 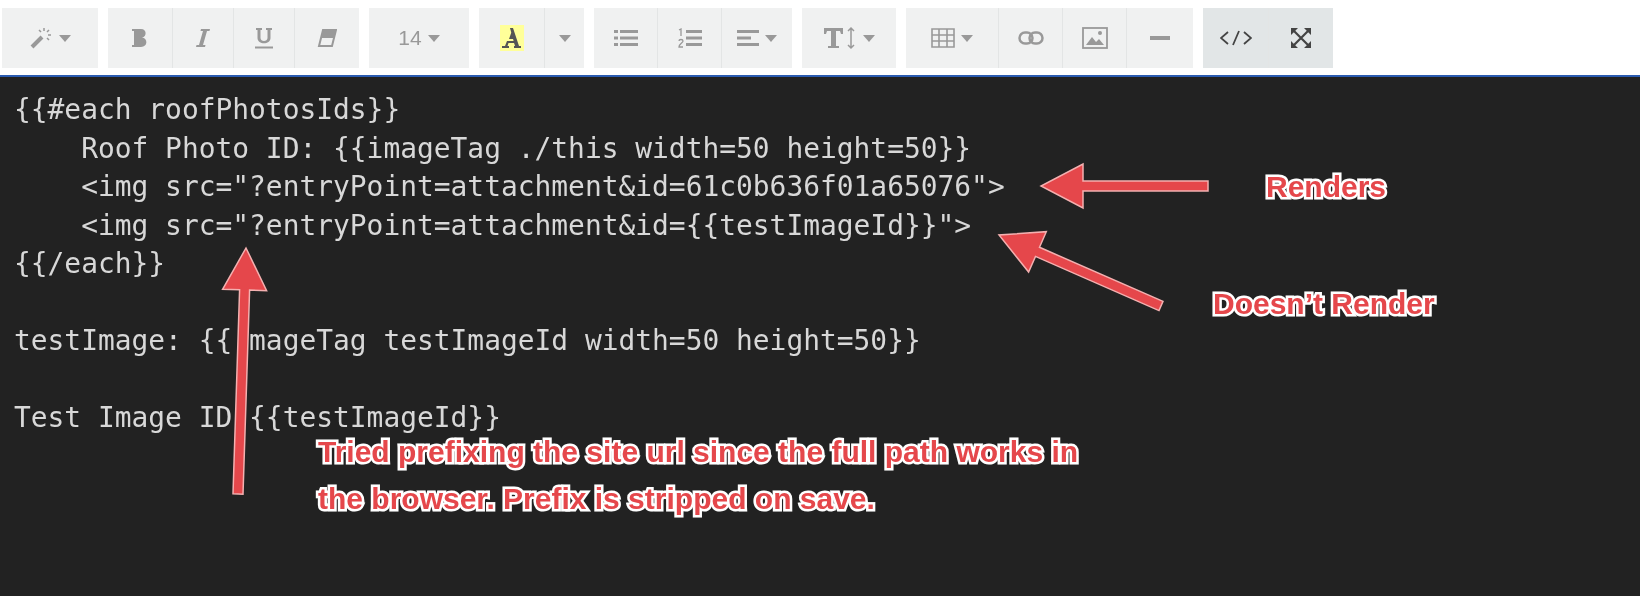 I want to click on table-icon, so click(x=943, y=38).